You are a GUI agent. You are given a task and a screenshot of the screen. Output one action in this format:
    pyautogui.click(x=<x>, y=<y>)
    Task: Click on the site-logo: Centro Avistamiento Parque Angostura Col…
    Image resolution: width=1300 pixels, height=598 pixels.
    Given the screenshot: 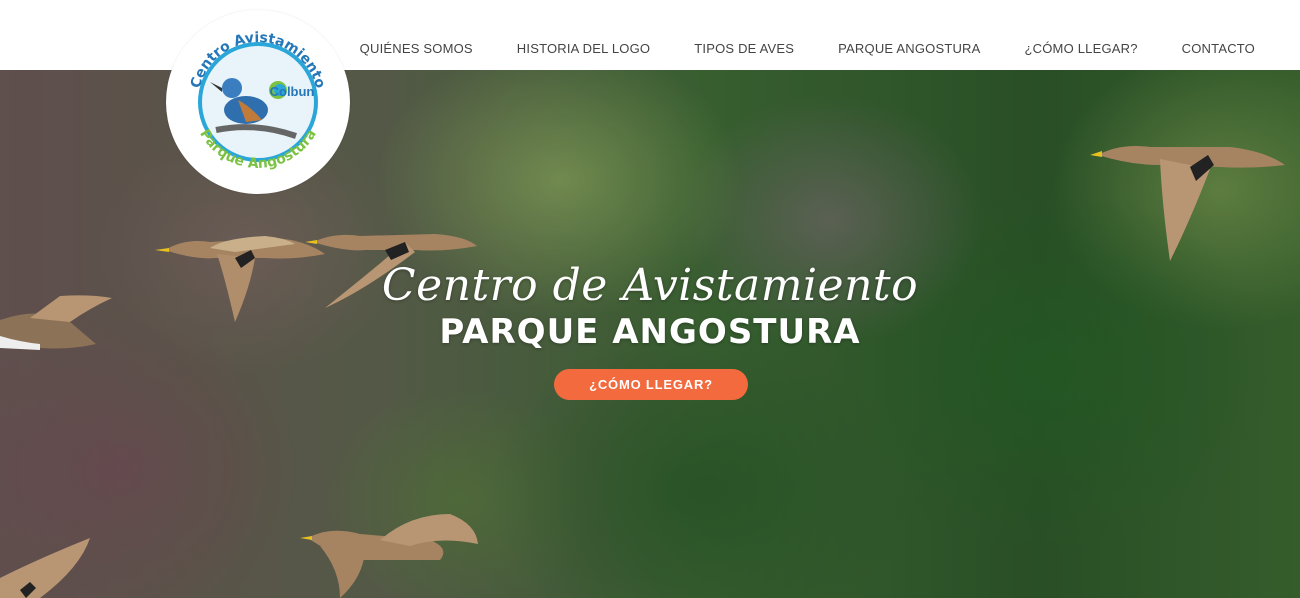 What is the action you would take?
    pyautogui.click(x=258, y=102)
    